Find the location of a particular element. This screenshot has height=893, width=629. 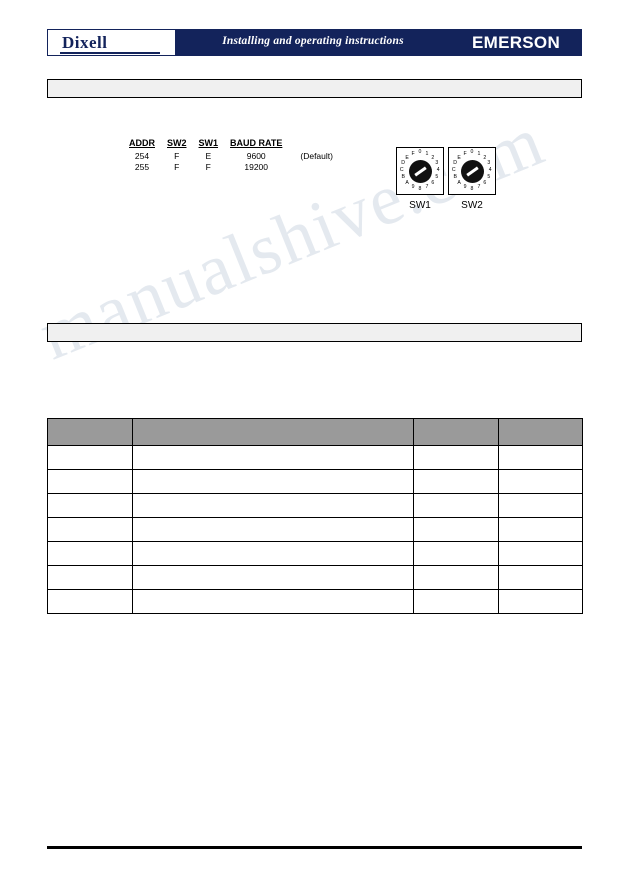

parameter-table-header-row is located at coordinates (315, 432).